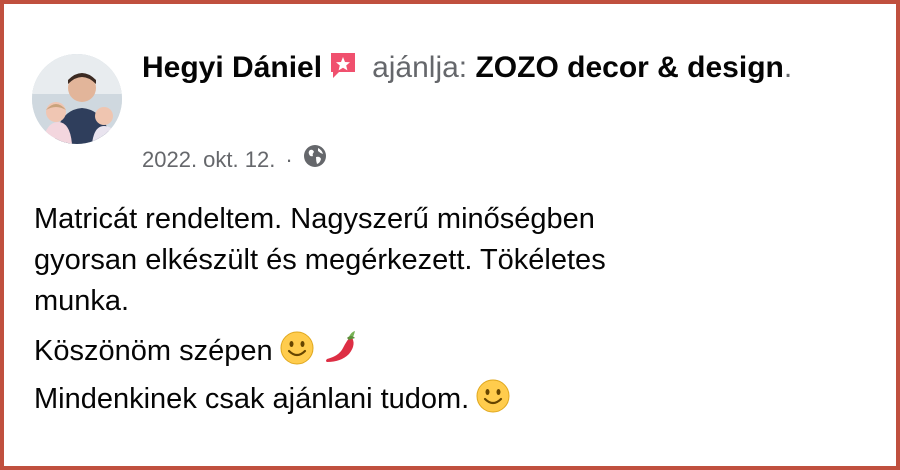 The image size is (900, 470). Describe the element at coordinates (341, 353) in the screenshot. I see `chili-pepper-emoji-icon` at that location.